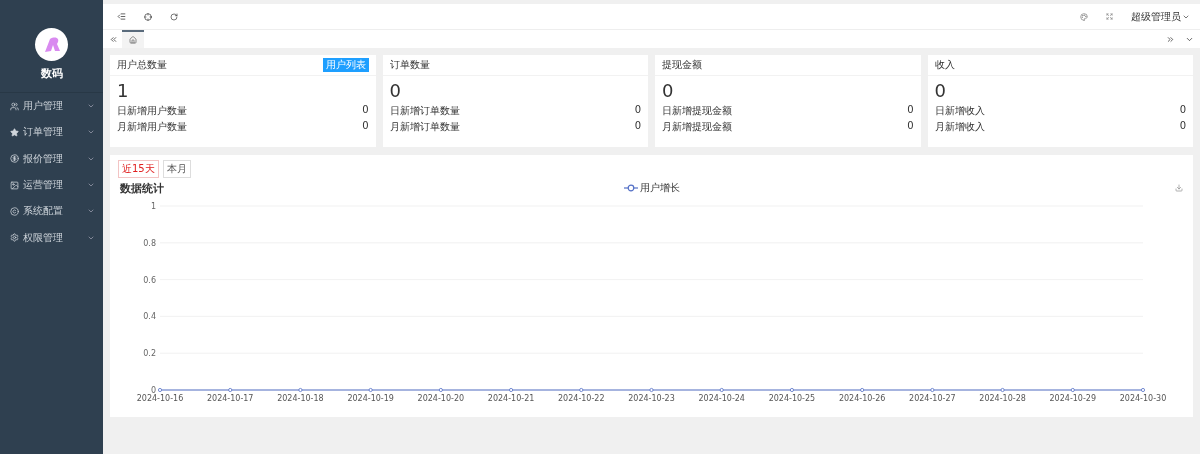  Describe the element at coordinates (51, 73) in the screenshot. I see `logo-text: 数码` at that location.